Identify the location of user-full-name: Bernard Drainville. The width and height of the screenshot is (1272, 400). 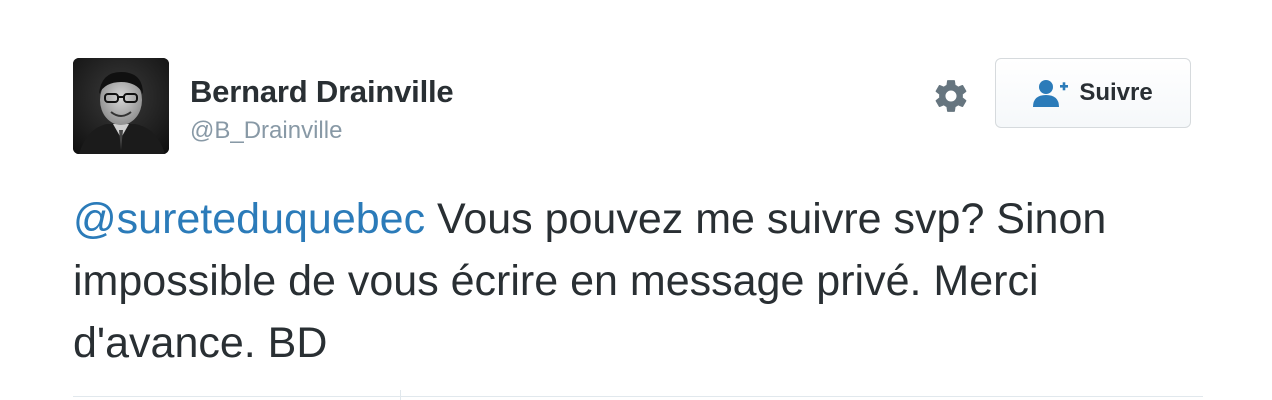
(322, 92).